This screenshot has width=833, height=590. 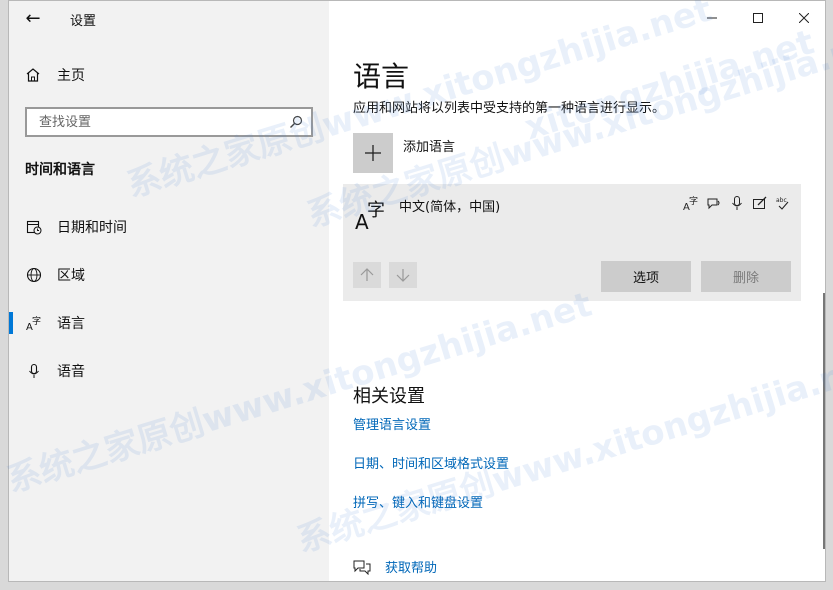 I want to click on options-button: 选项, so click(x=646, y=276).